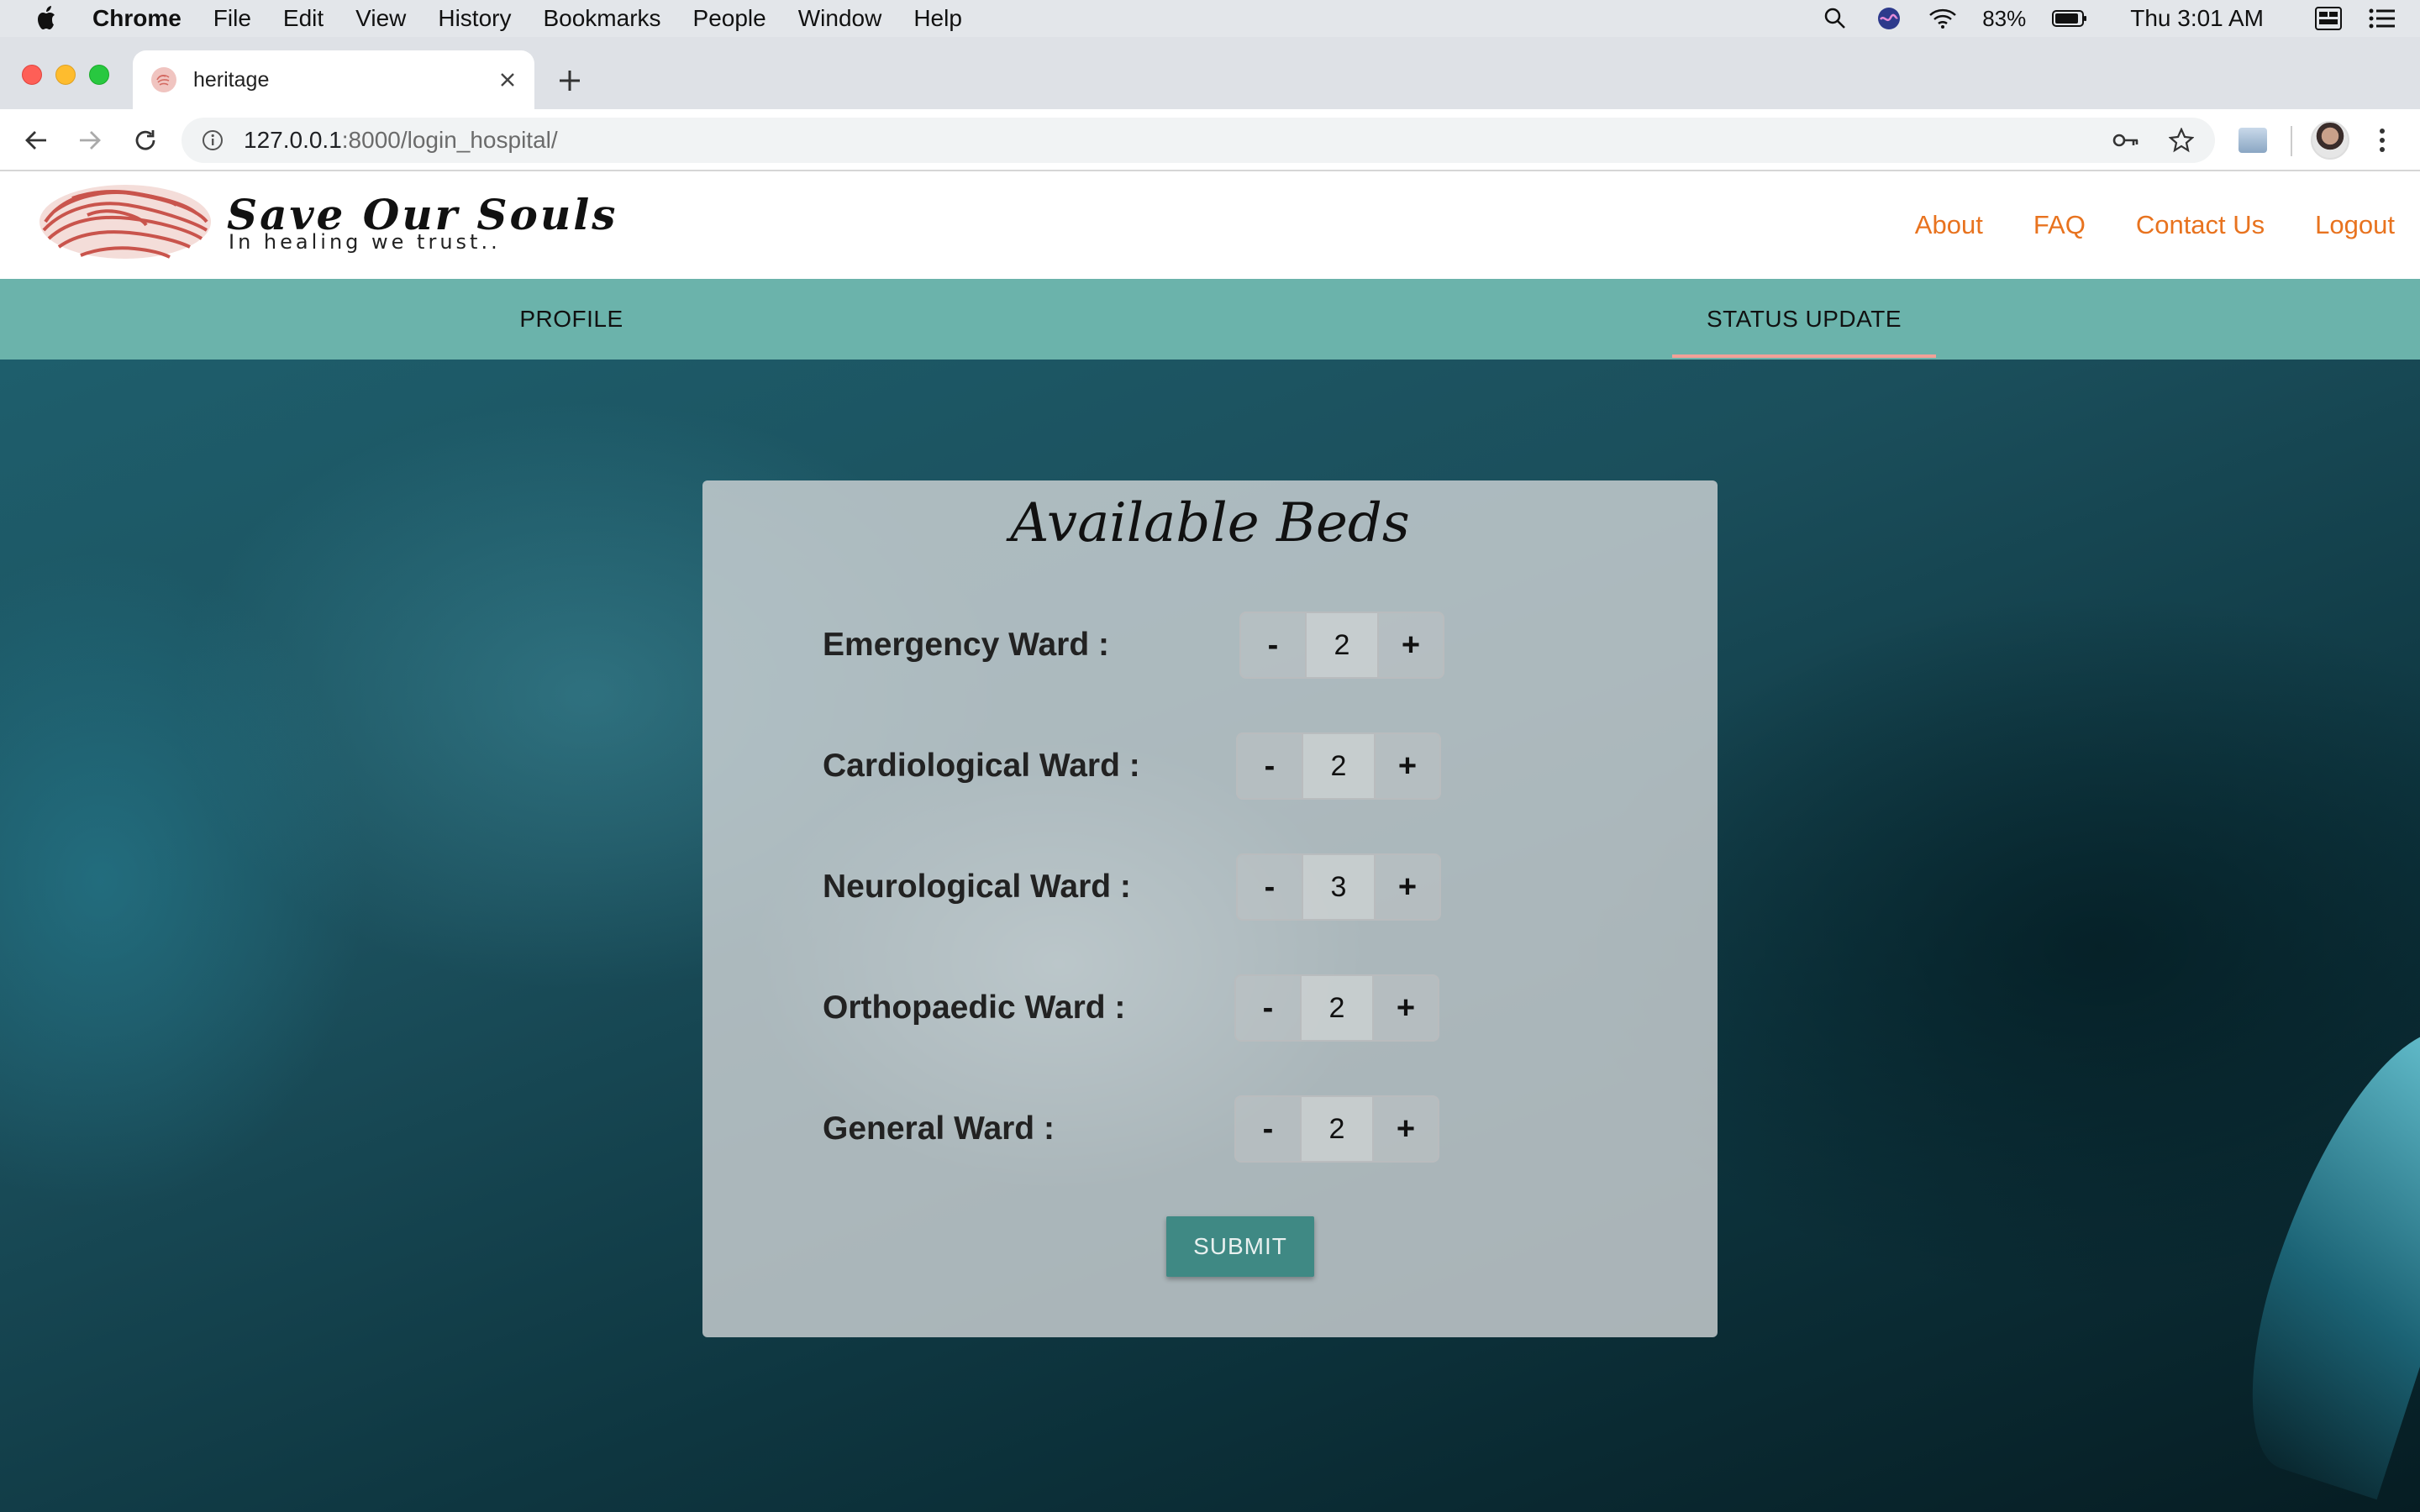  Describe the element at coordinates (232, 18) in the screenshot. I see `menu-file: File` at that location.